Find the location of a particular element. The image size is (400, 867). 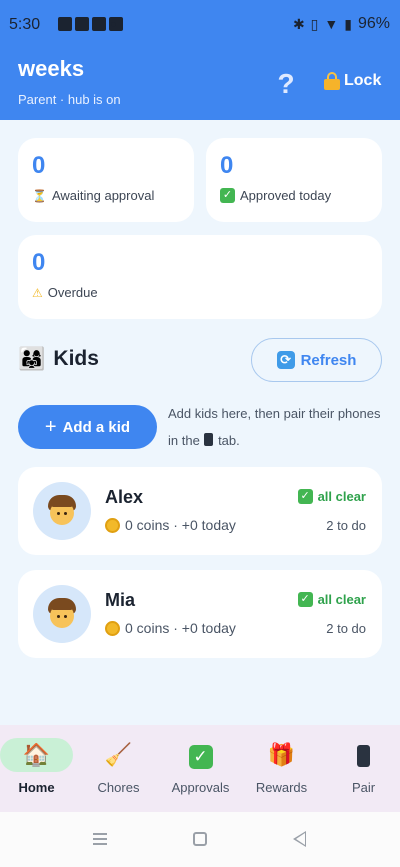

stat-label-row: ⚠ Overdue is located at coordinates (65, 292).